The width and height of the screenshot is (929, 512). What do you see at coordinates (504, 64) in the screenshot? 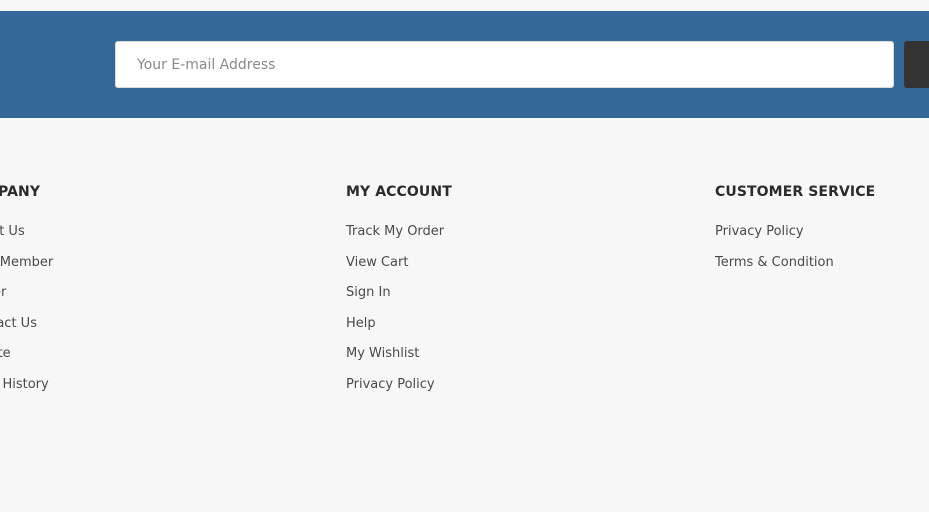
I see `newsletter-email-input` at bounding box center [504, 64].